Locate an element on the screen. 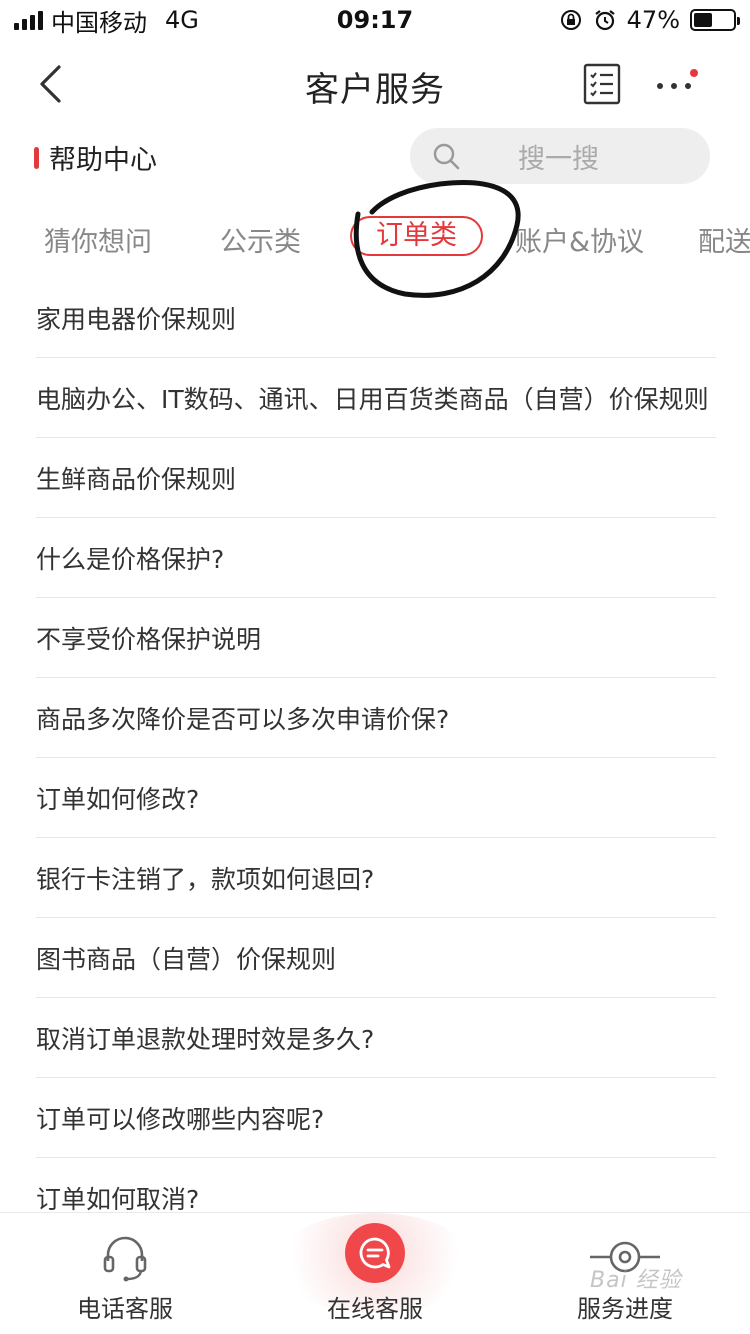  search-icon is located at coordinates (446, 156).